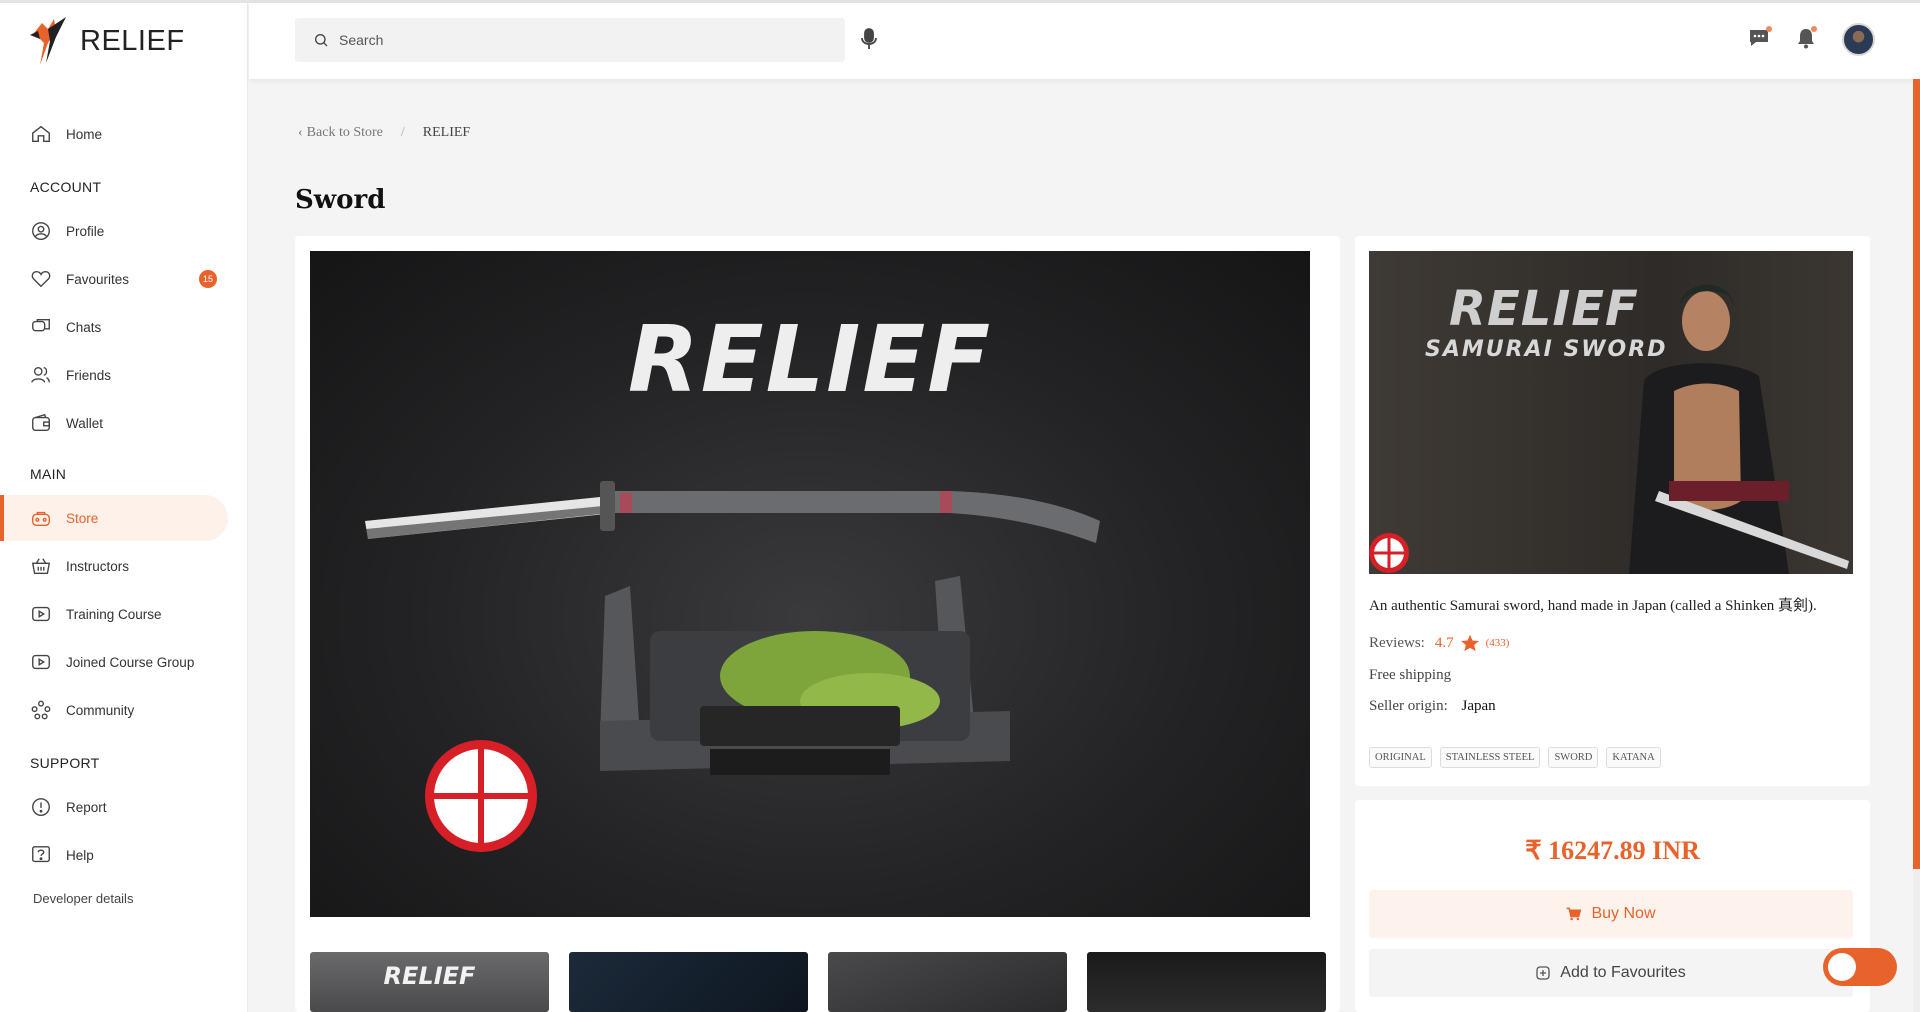 This screenshot has width=1920, height=1012. Describe the element at coordinates (114, 327) in the screenshot. I see `sidebar-item-chats: Chats` at that location.